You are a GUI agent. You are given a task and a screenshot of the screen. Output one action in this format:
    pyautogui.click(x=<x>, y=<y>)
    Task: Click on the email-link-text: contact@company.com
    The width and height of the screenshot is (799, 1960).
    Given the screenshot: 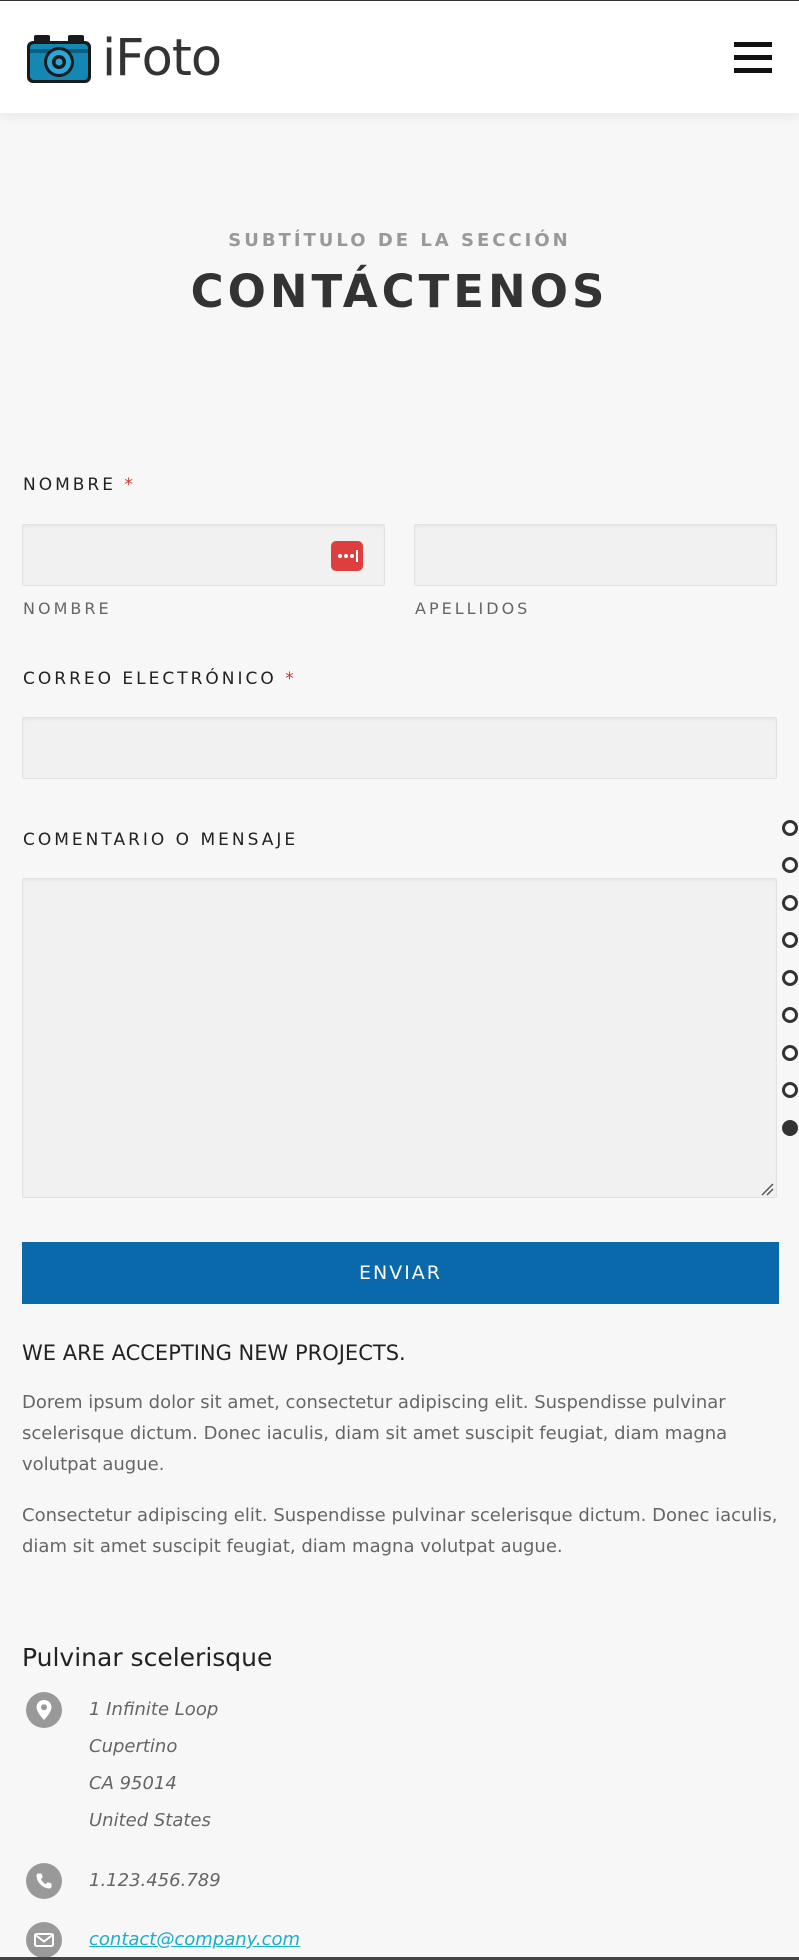 What is the action you would take?
    pyautogui.click(x=194, y=1939)
    